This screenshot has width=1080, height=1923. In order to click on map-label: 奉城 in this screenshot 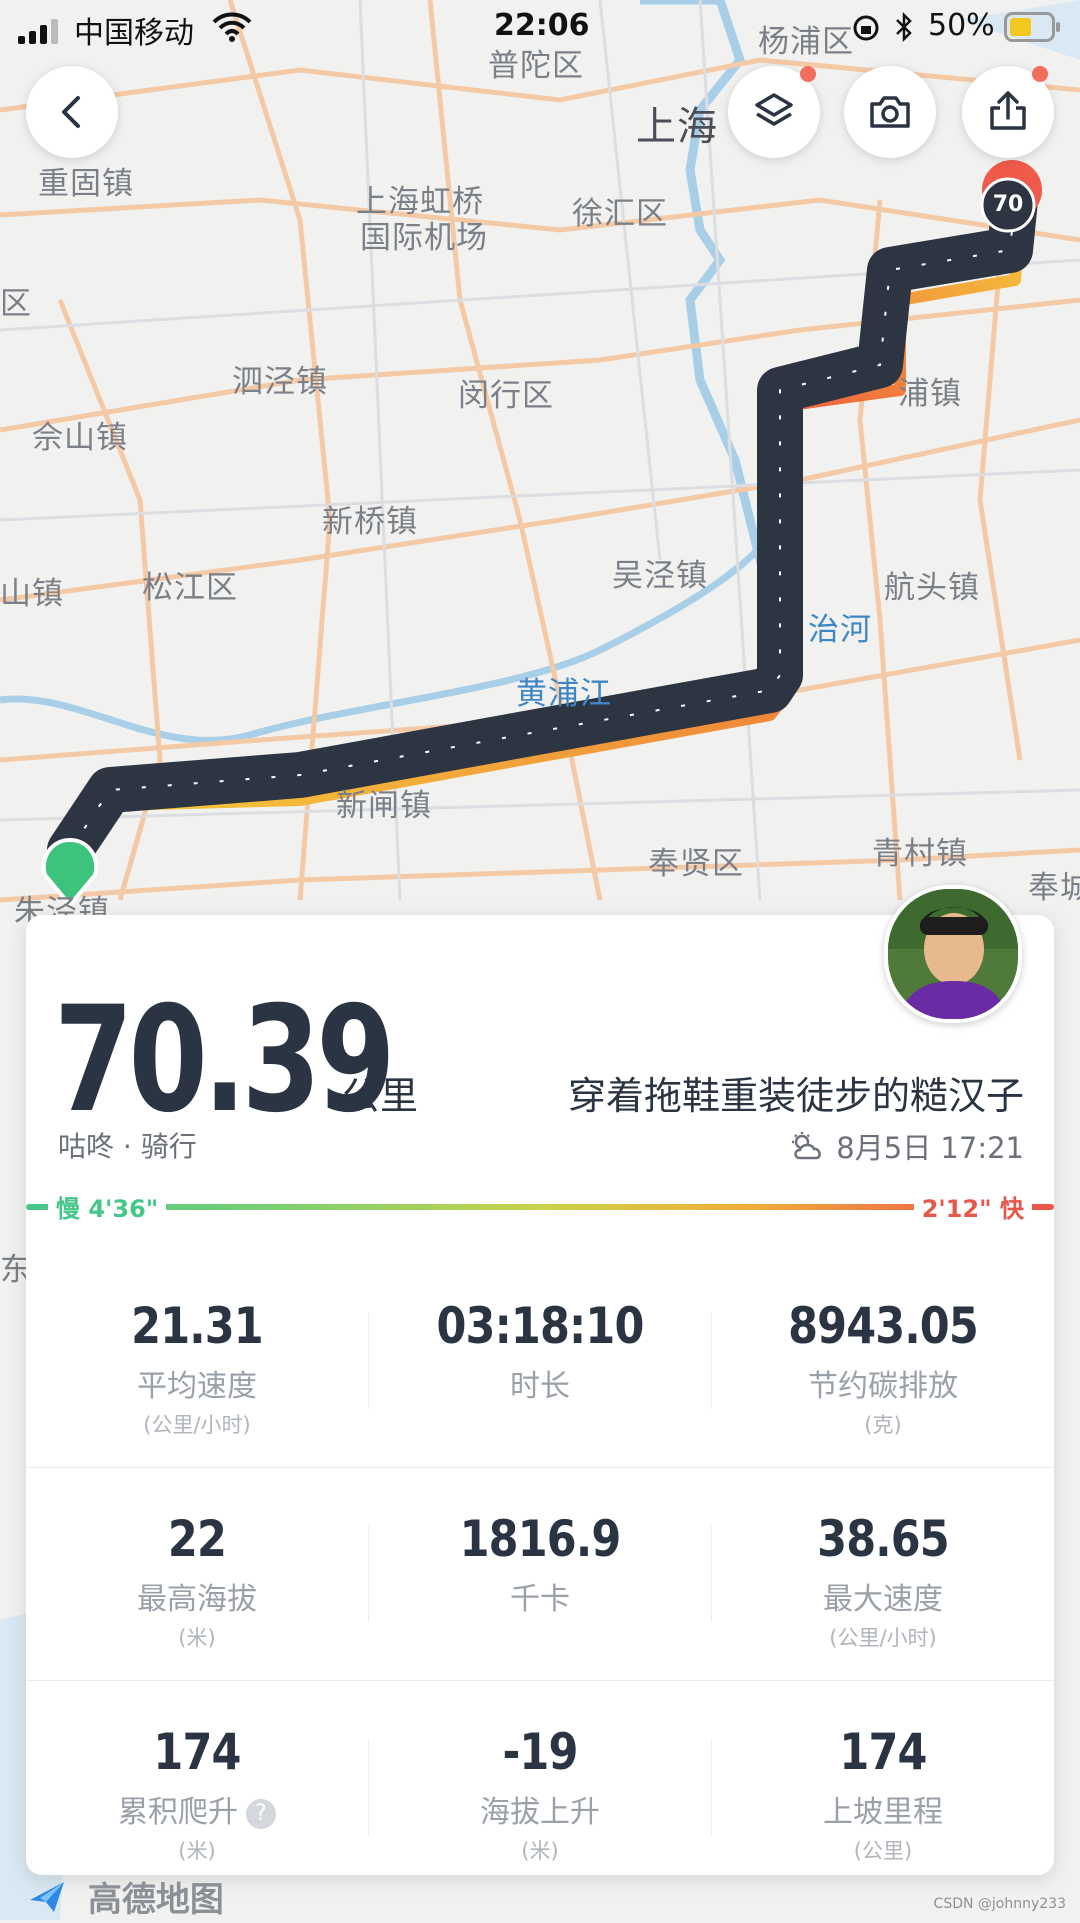, I will do `click(1054, 888)`.